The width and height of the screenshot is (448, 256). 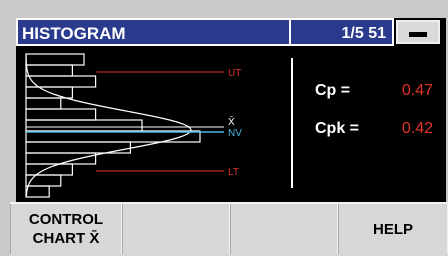 What do you see at coordinates (66, 229) in the screenshot?
I see `control-chart-button: CONTROL CHART X̄` at bounding box center [66, 229].